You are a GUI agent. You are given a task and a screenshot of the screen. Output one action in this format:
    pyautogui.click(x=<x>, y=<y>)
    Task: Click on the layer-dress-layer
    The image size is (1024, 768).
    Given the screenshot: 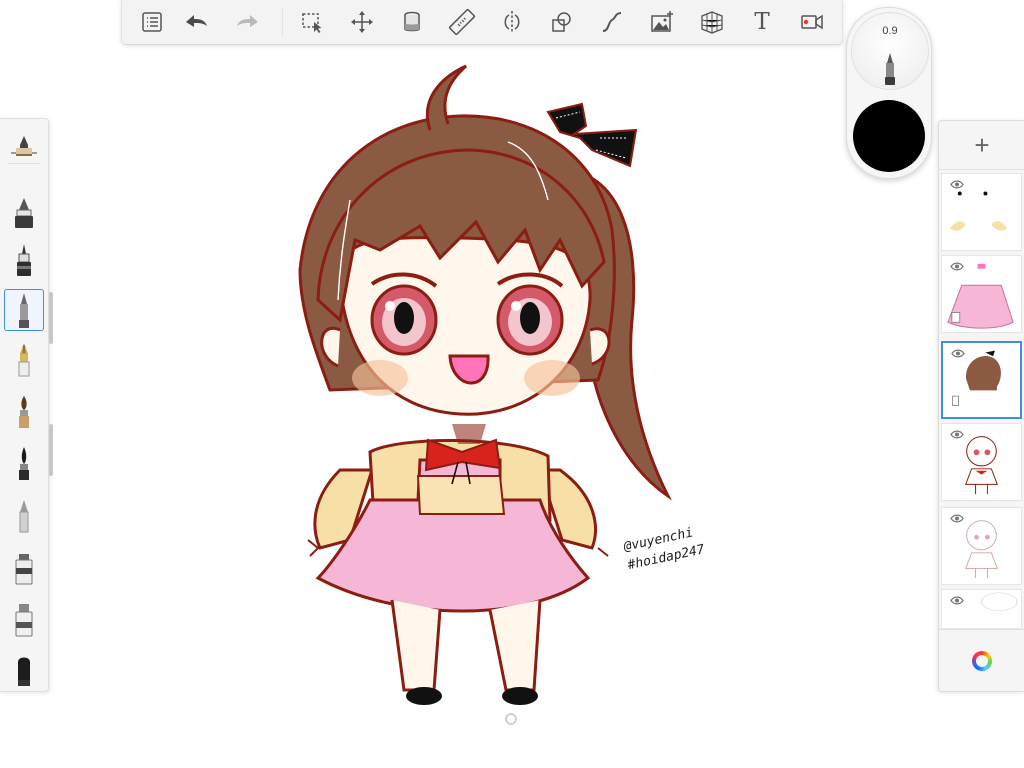 What is the action you would take?
    pyautogui.click(x=981, y=294)
    